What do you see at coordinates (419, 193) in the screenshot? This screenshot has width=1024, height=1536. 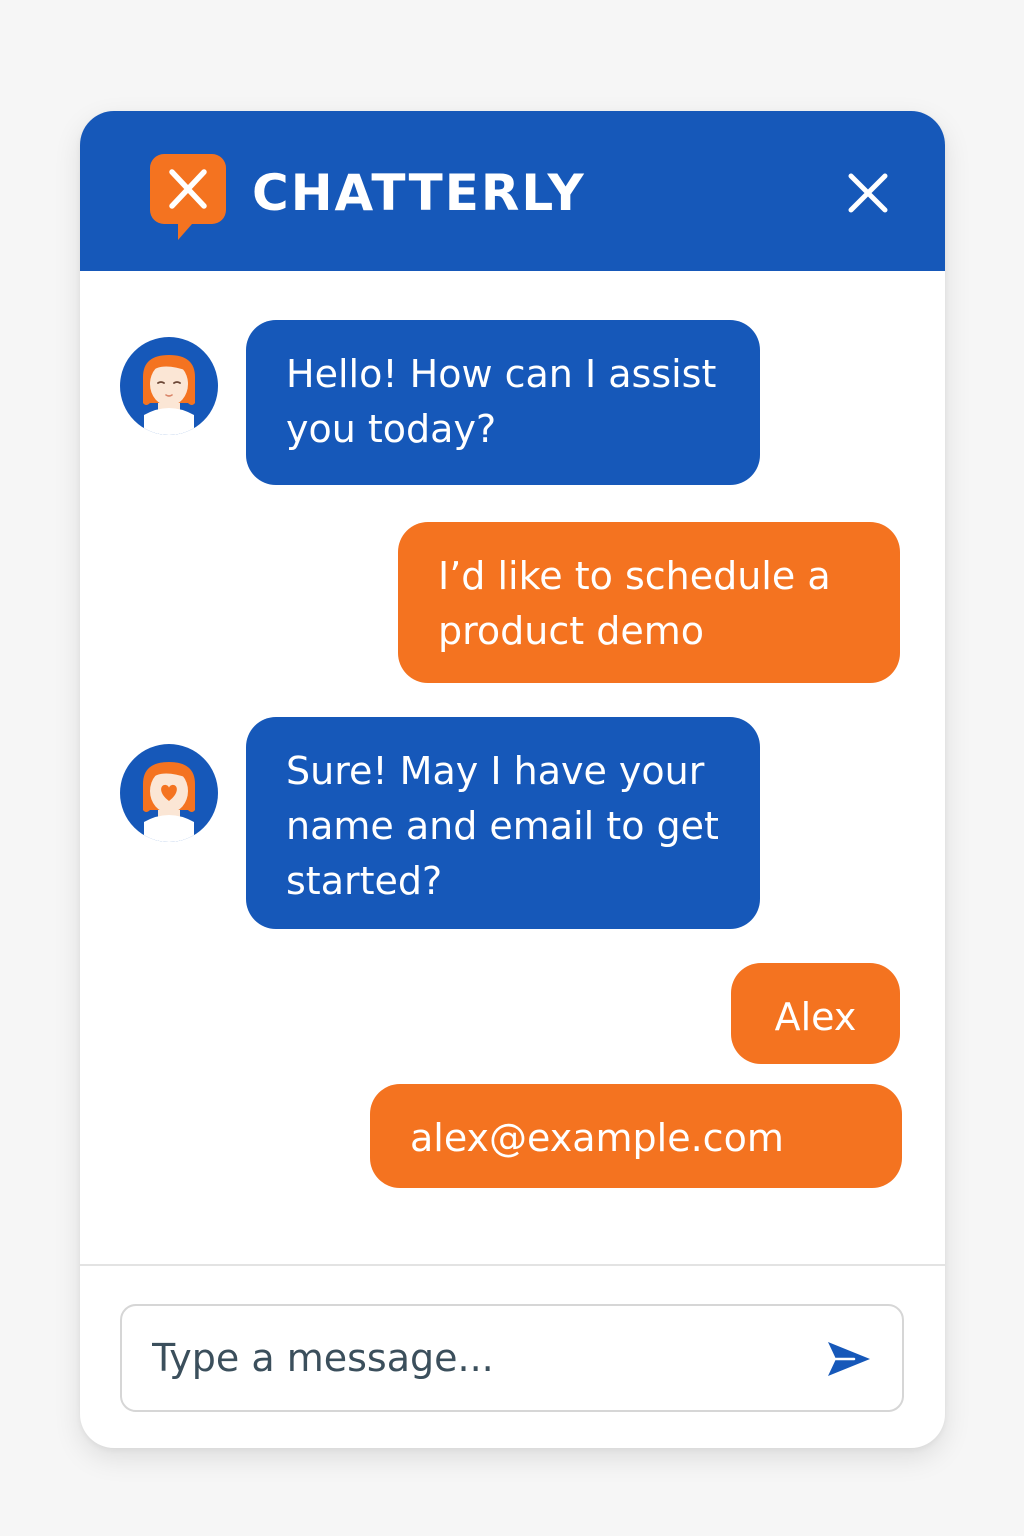 I see `app-name: CHATTERLY` at bounding box center [419, 193].